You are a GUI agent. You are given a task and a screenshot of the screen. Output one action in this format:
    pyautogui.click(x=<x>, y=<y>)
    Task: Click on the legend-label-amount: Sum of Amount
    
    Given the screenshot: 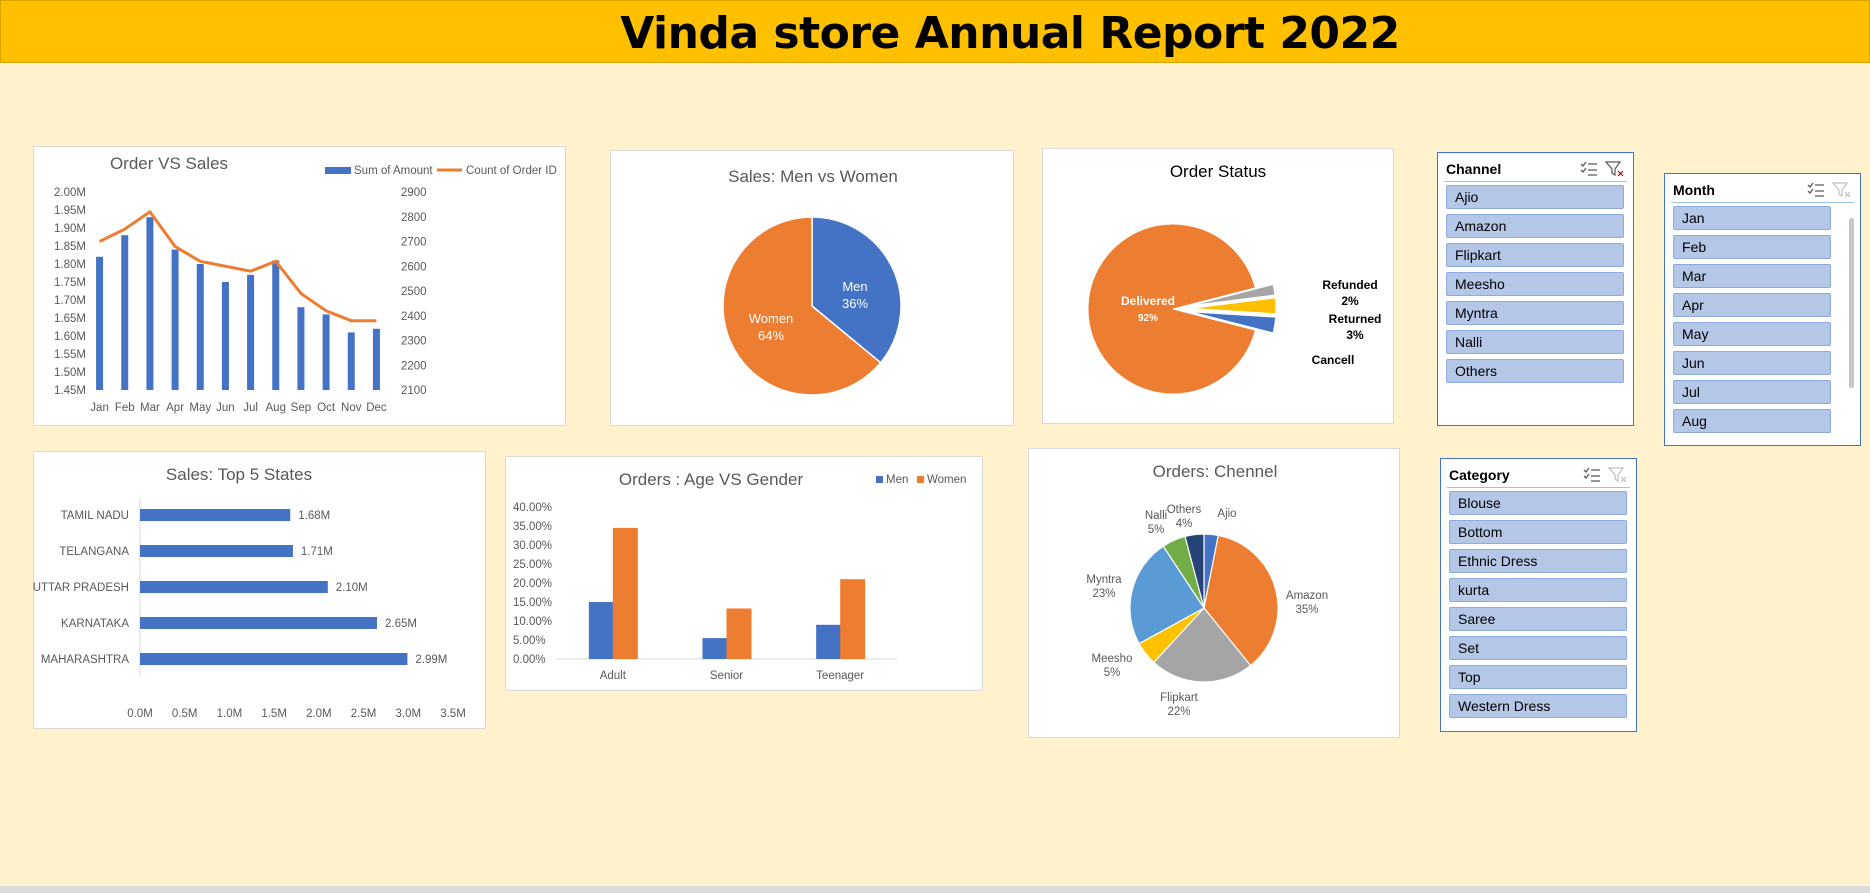 What is the action you would take?
    pyautogui.click(x=393, y=171)
    